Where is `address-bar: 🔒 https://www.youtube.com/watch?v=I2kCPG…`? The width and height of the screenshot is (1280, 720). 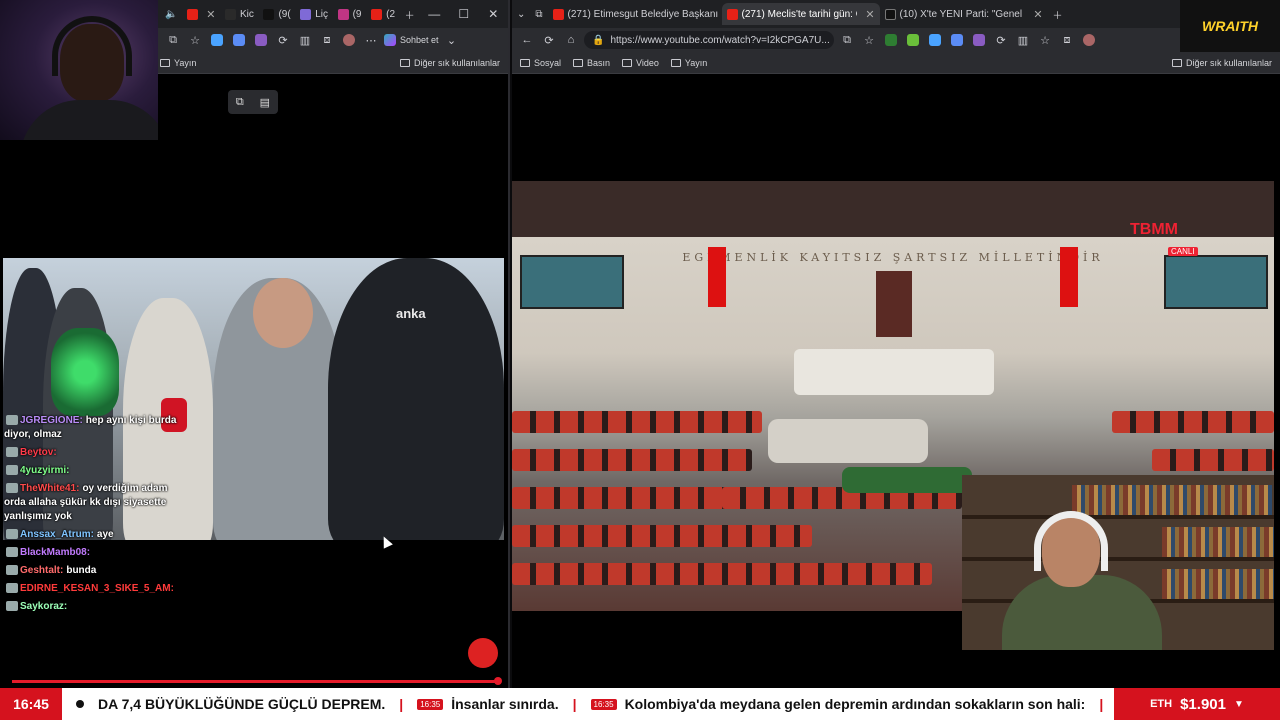
address-bar: 🔒 https://www.youtube.com/watch?v=I2kCPG… is located at coordinates (709, 40).